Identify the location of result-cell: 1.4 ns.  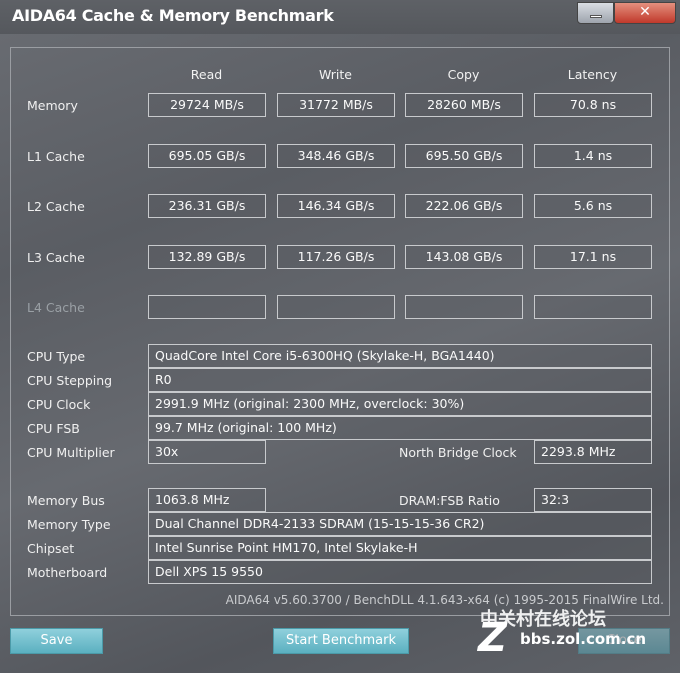
(593, 156).